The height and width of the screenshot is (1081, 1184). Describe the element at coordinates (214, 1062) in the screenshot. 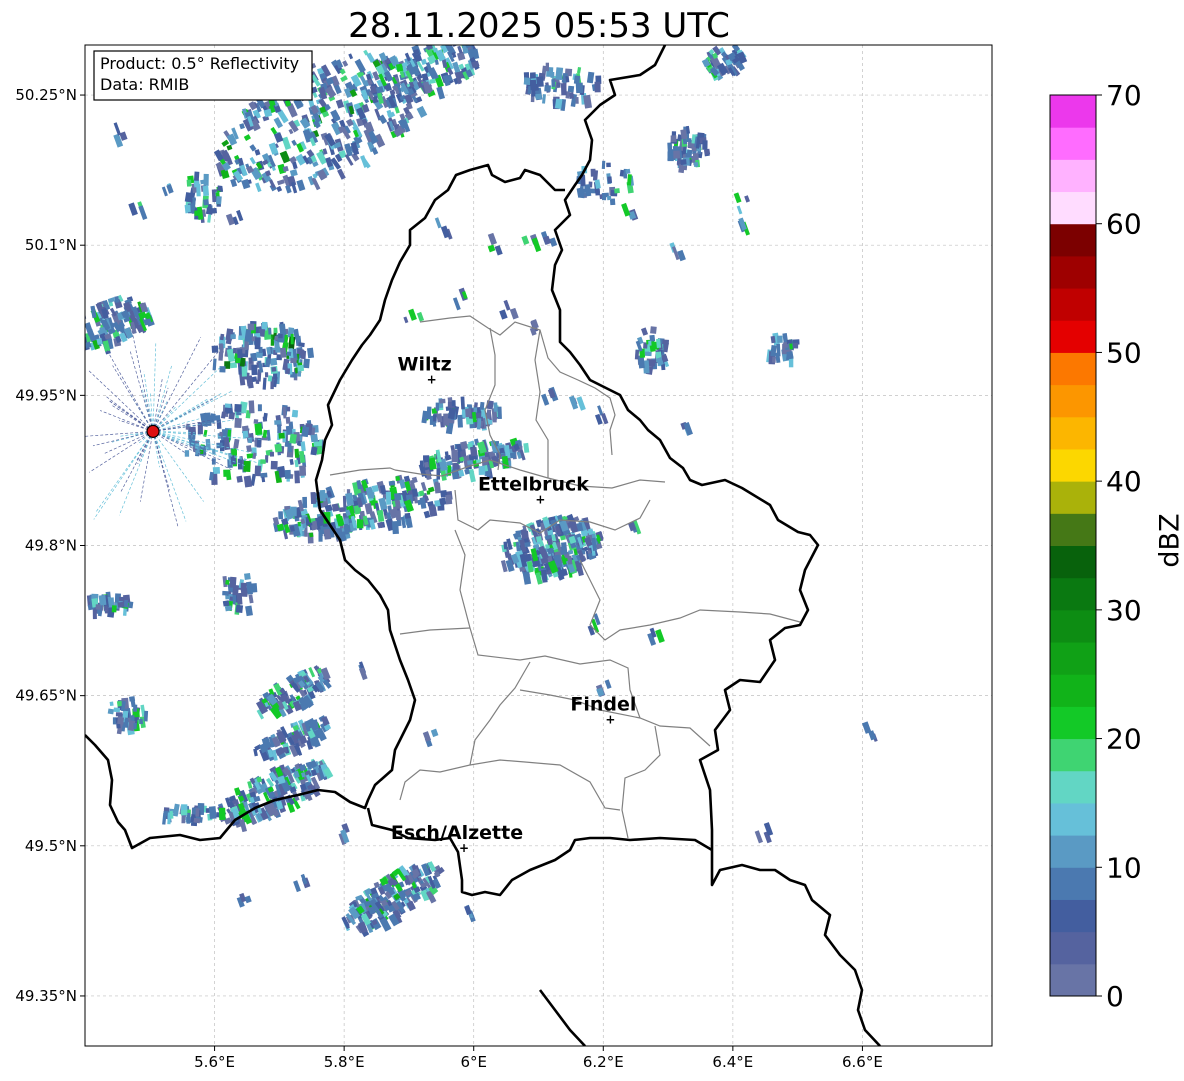

I see `x-tick-label: 5.6°E` at that location.